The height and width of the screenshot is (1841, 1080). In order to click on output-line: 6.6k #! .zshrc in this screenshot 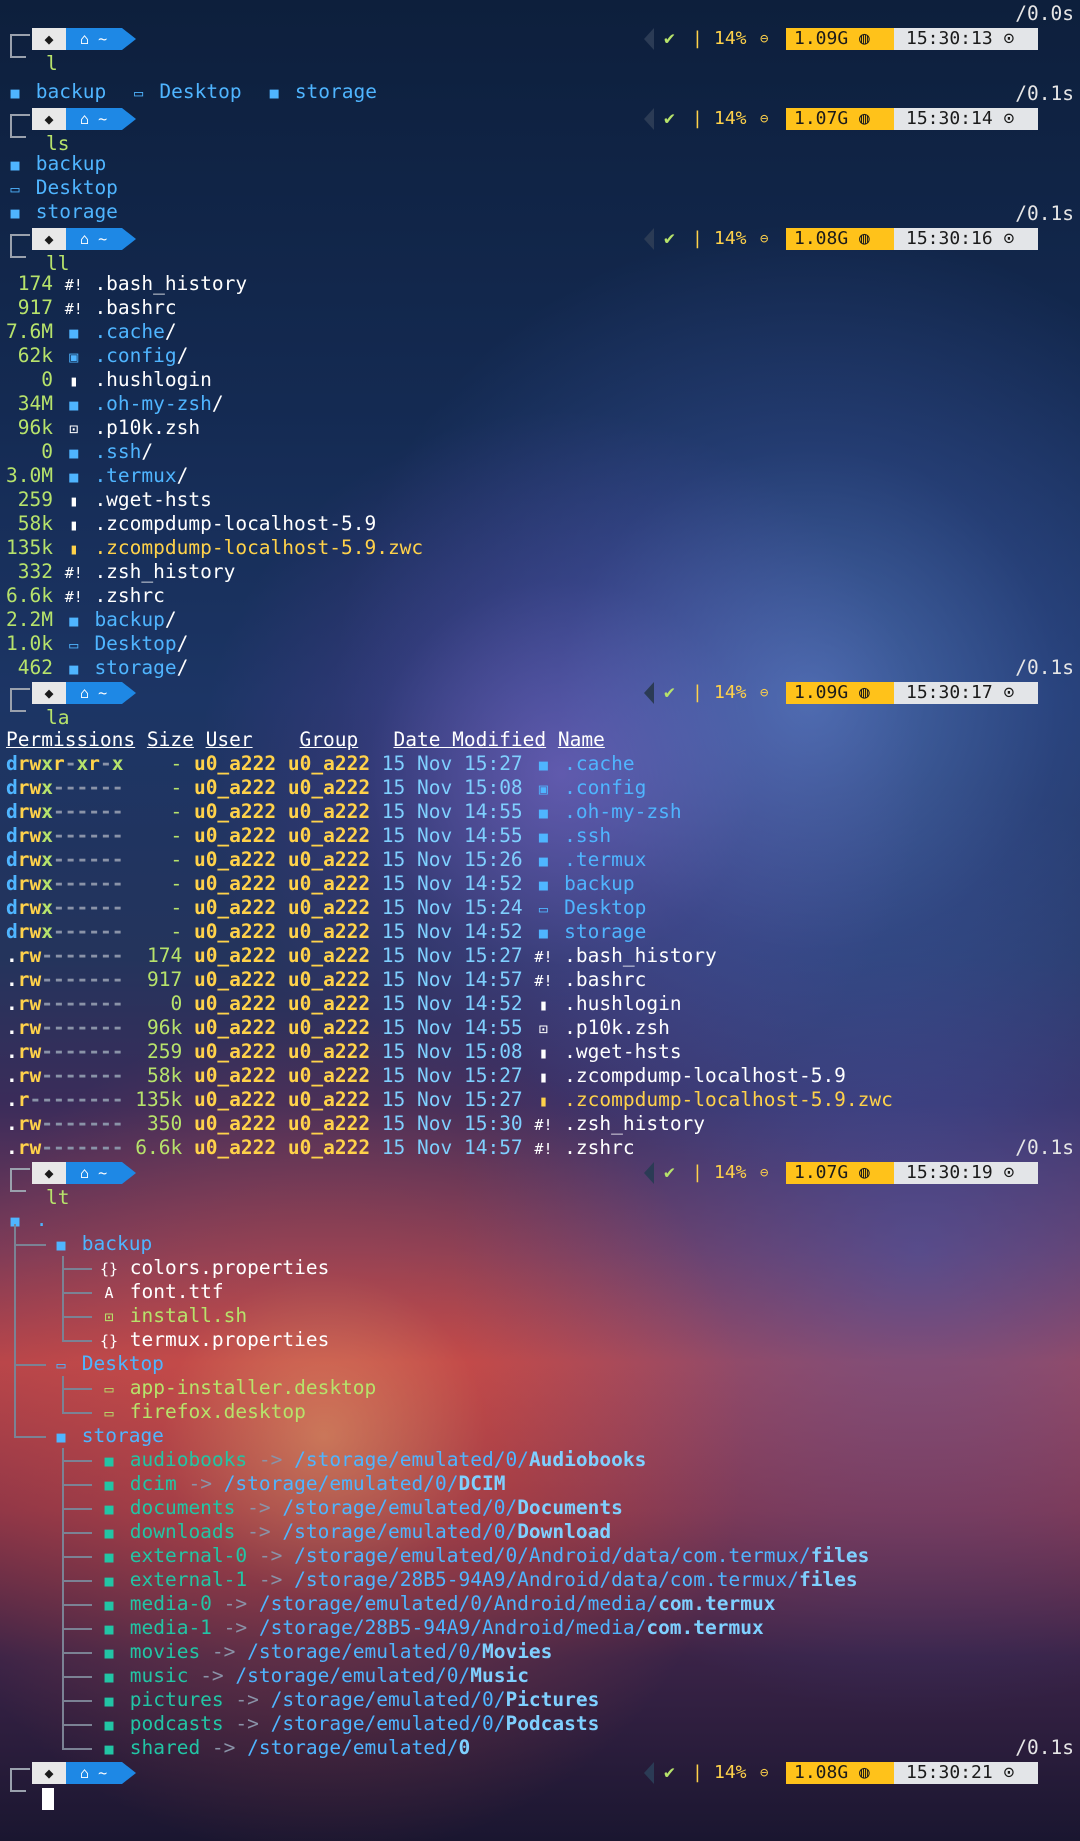, I will do `click(85, 596)`.